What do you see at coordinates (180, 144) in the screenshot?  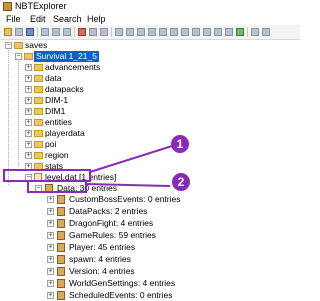 I see `callout-number-1: 1` at bounding box center [180, 144].